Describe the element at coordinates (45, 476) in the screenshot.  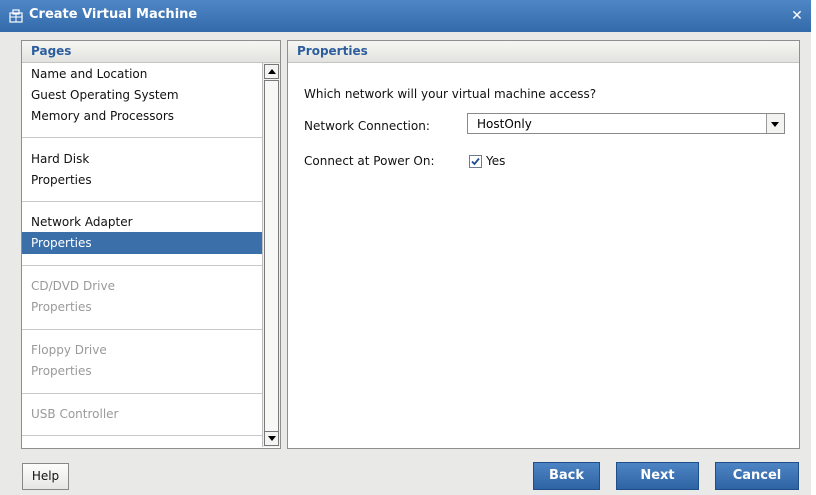
I see `help-button: Help` at that location.